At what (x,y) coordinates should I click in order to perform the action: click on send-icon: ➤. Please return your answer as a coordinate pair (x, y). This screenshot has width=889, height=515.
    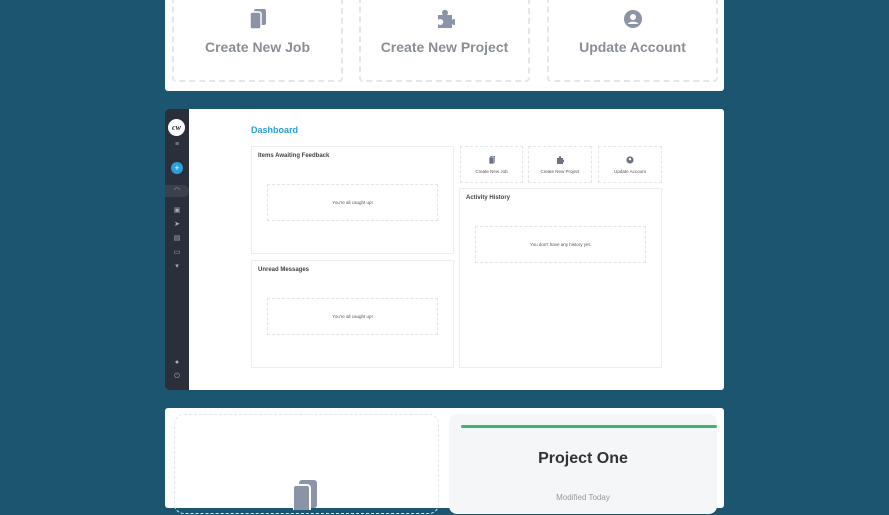
    Looking at the image, I should click on (177, 224).